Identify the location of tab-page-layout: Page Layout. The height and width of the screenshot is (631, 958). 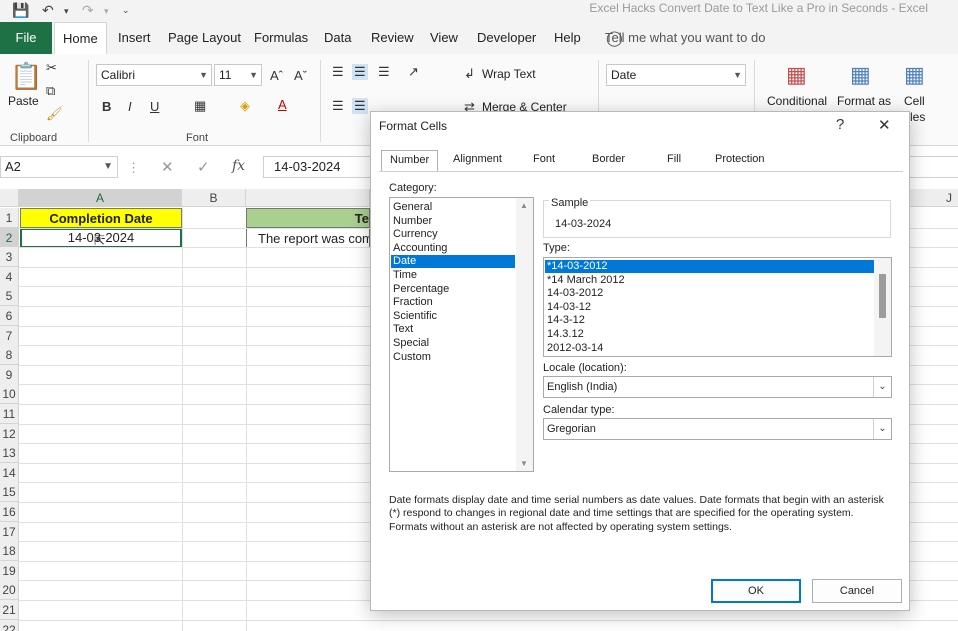
(204, 38).